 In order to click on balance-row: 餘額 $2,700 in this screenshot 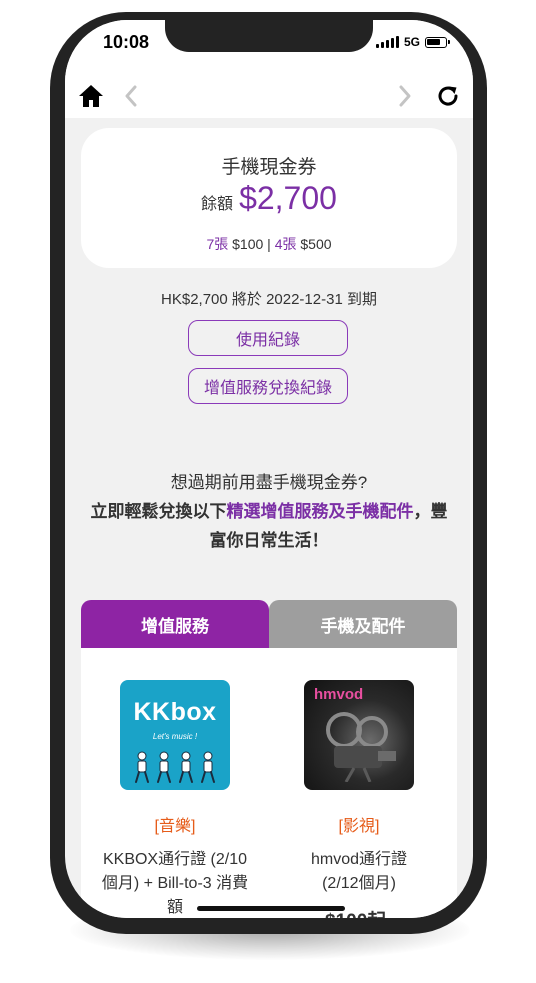, I will do `click(269, 198)`.